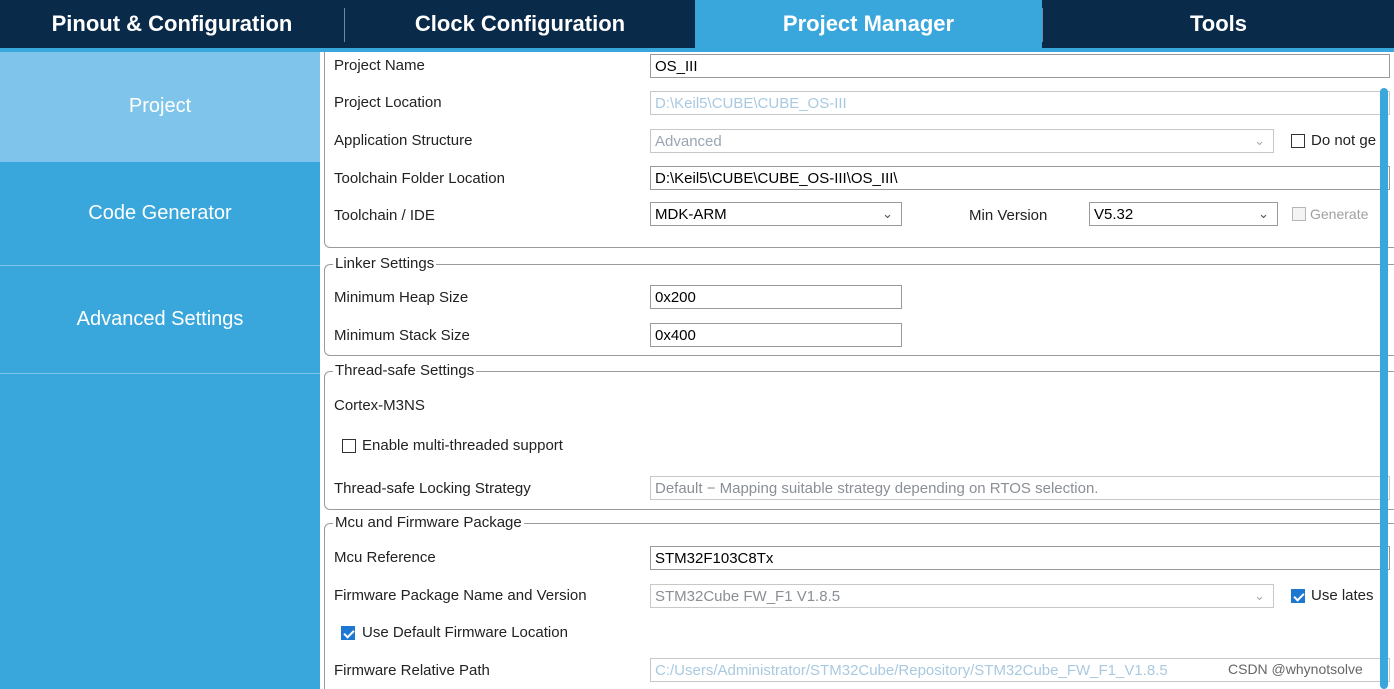  I want to click on multithread-checkbox, so click(349, 446).